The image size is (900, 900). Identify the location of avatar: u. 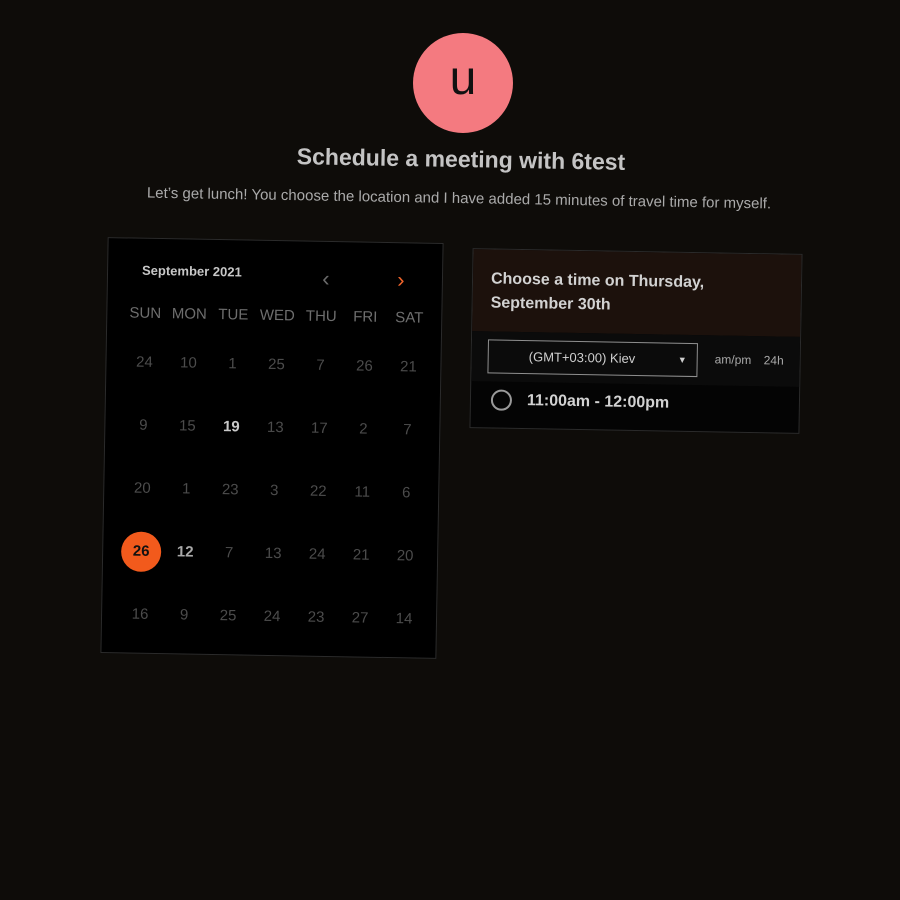
(463, 83).